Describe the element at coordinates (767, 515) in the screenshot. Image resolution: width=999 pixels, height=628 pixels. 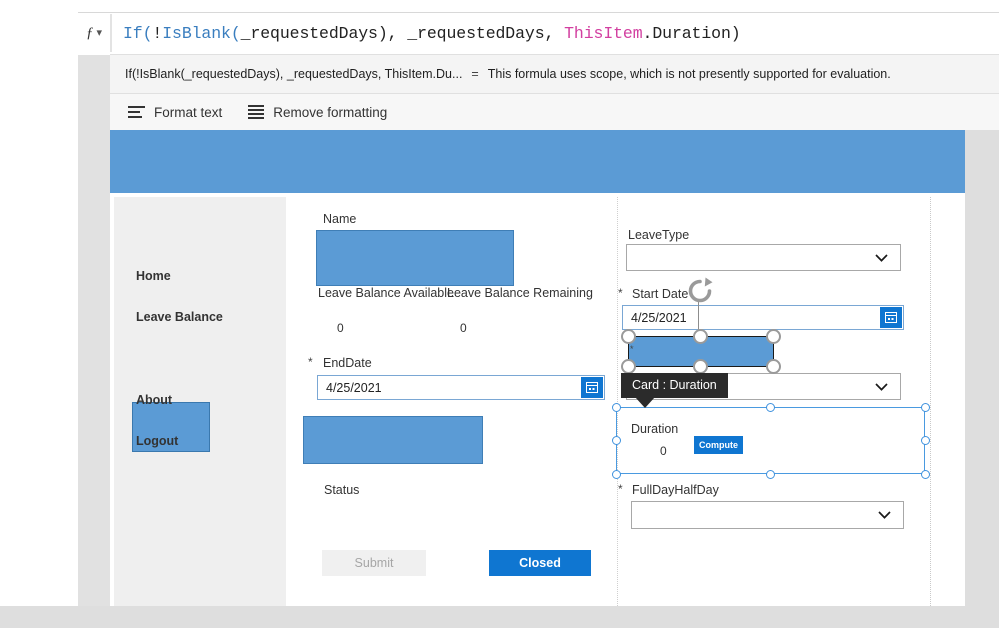
I see `fulldayhalfday-dropdown` at that location.